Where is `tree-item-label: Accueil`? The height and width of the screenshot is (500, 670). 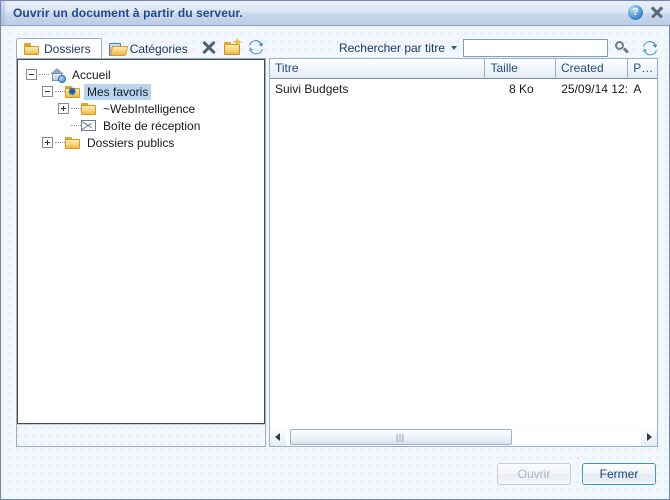
tree-item-label: Accueil is located at coordinates (91, 74).